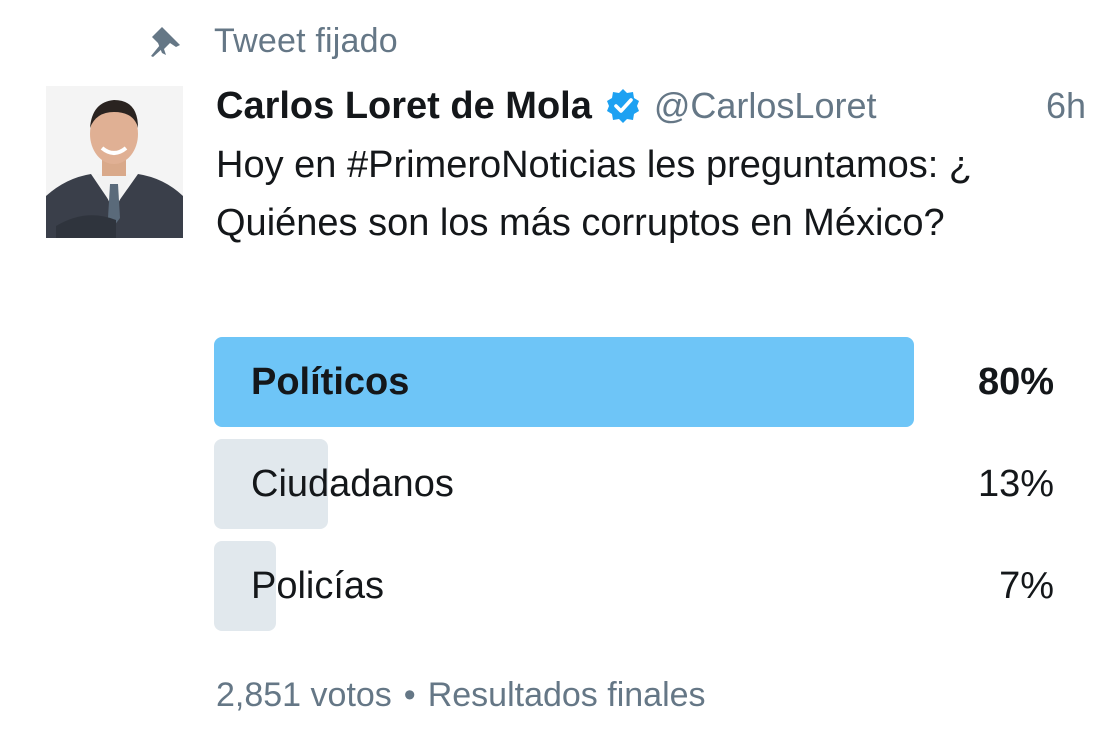 This screenshot has height=734, width=1119. I want to click on poll-status: Resultados finales, so click(566, 694).